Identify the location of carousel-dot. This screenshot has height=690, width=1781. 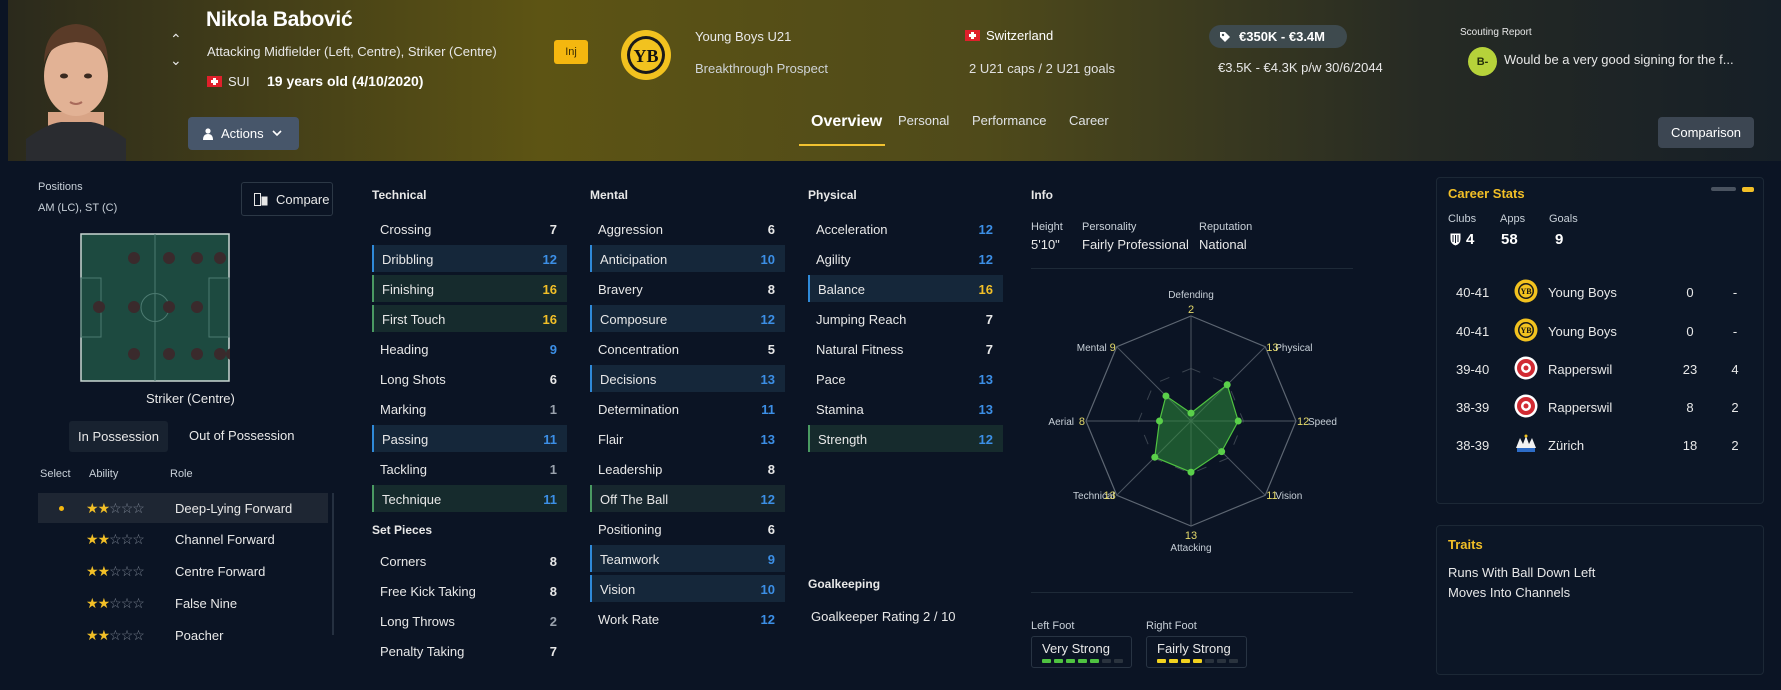
(1723, 189).